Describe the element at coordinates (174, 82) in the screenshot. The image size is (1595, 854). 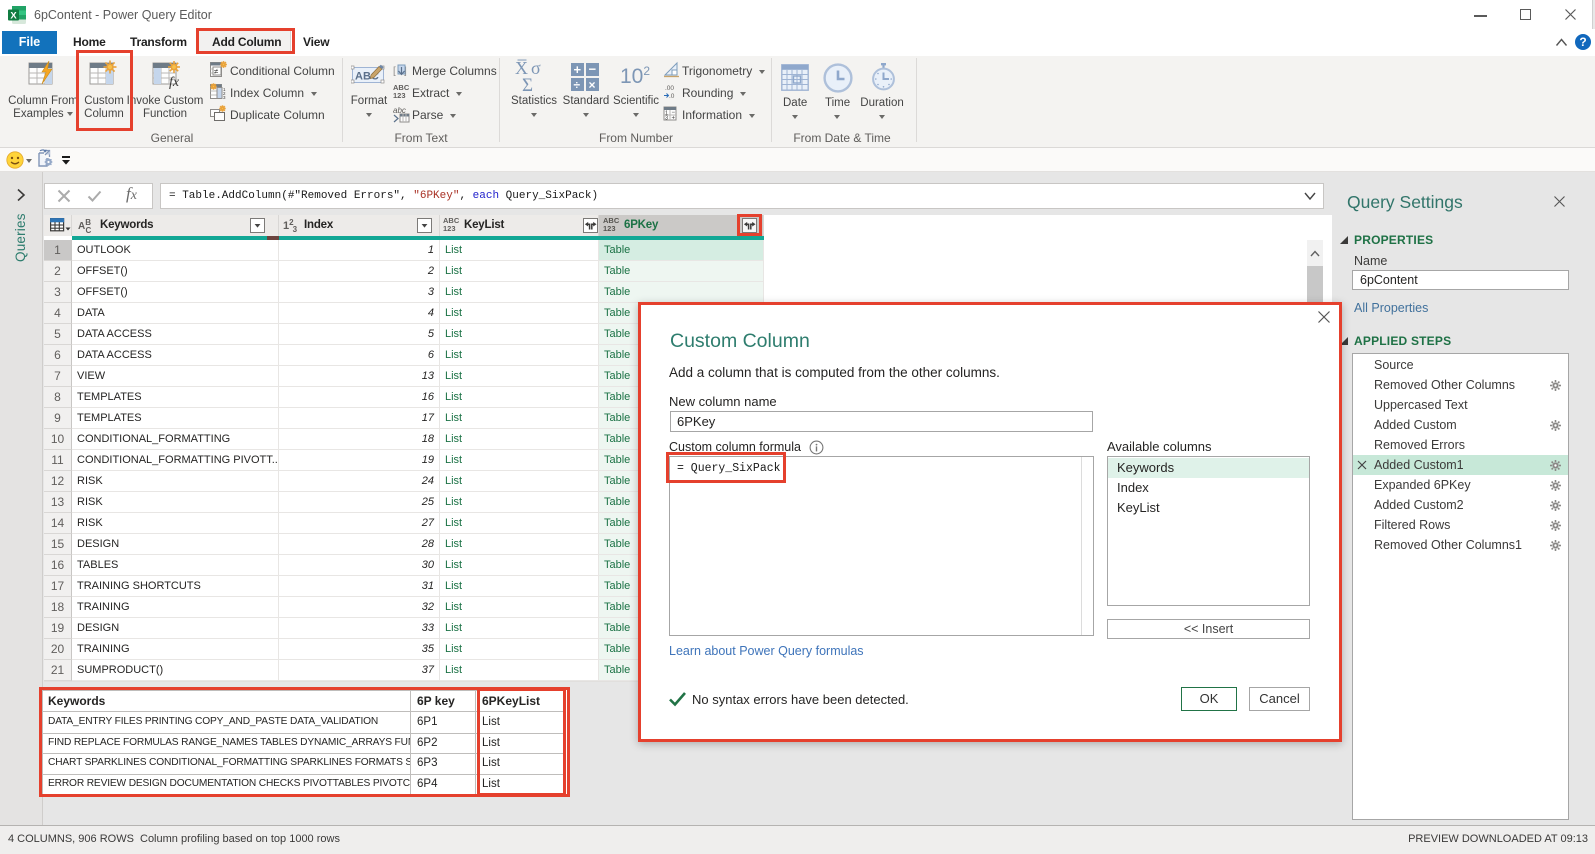
I see `svg-text: fx` at that location.